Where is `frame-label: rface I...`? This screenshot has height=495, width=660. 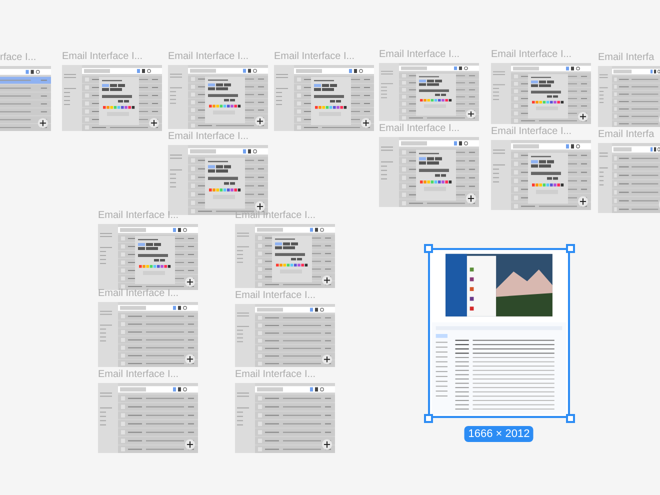 frame-label: rface I... is located at coordinates (18, 58).